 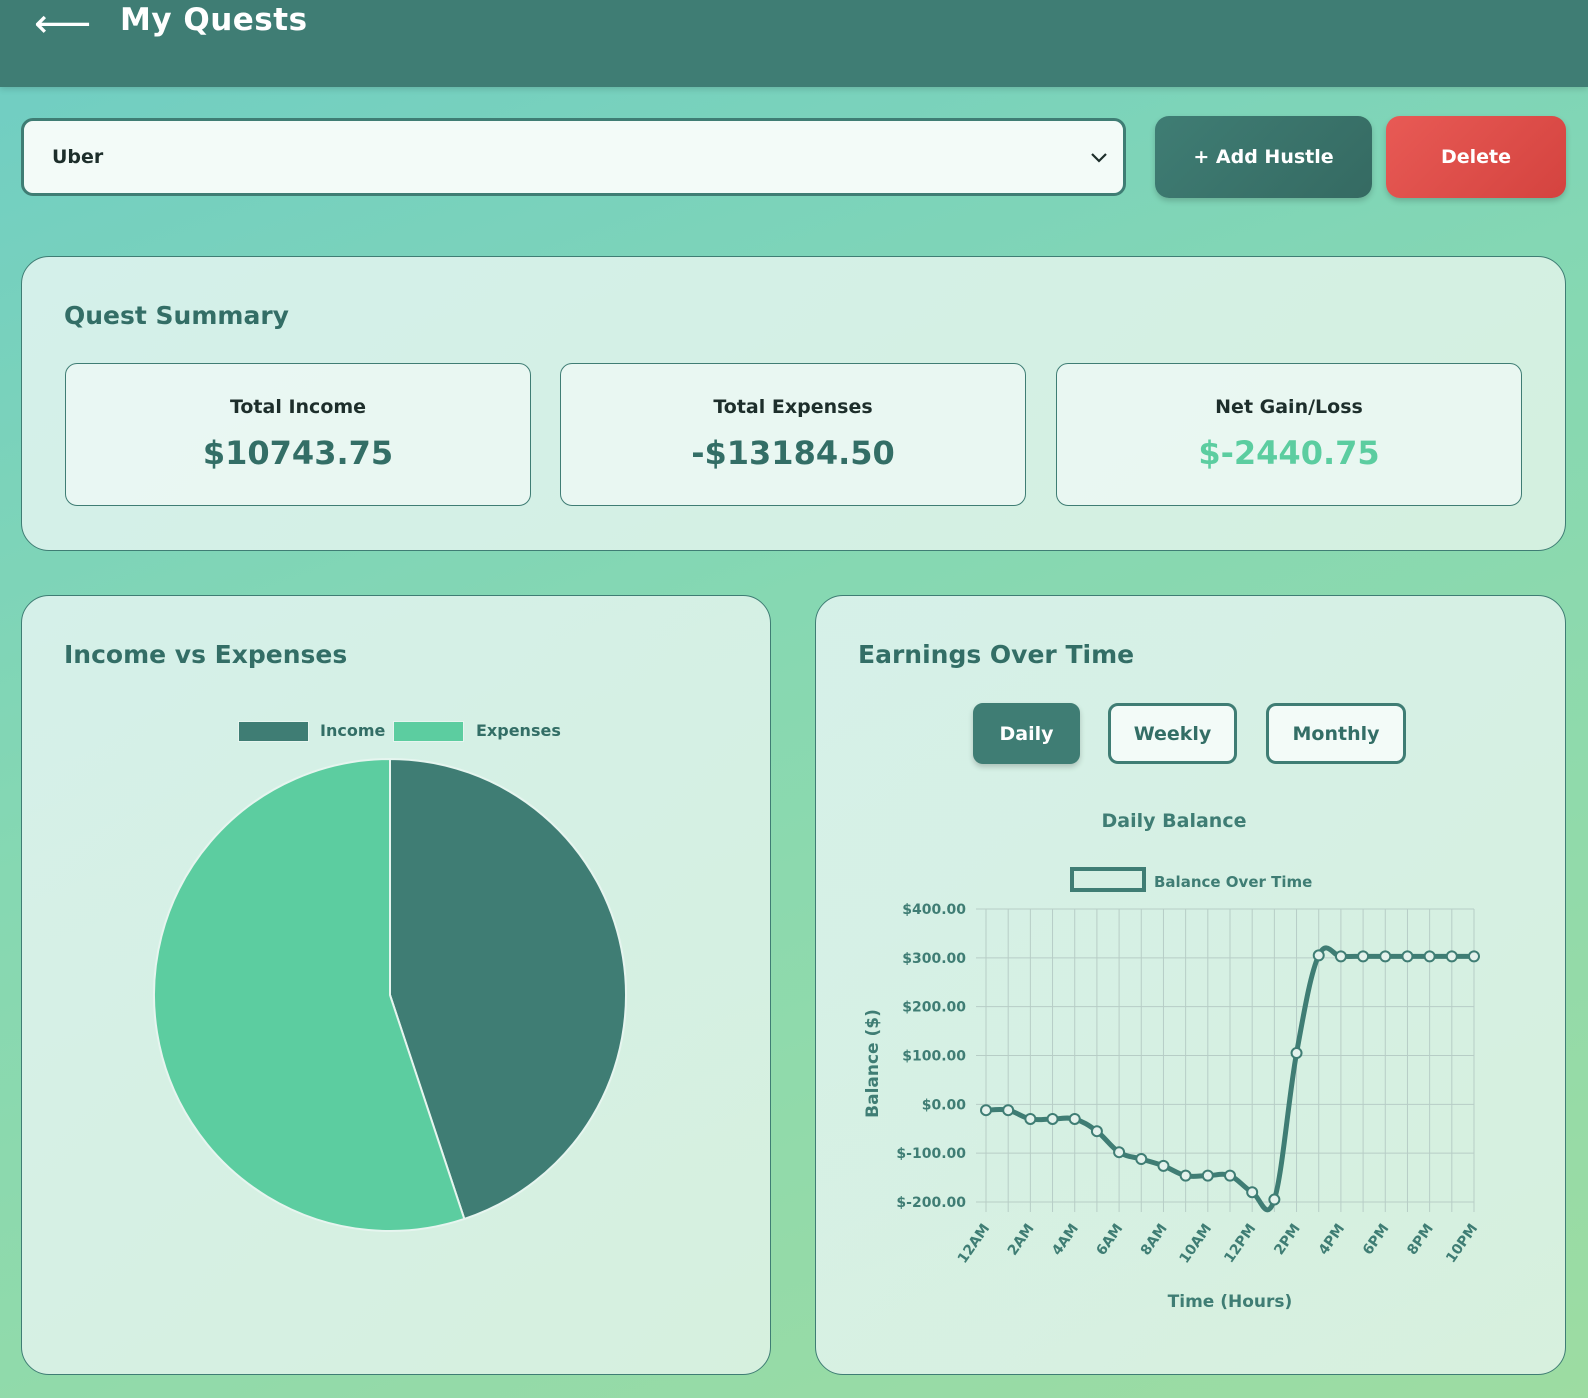 I want to click on stat-label: Net Gain/Loss, so click(x=1289, y=407).